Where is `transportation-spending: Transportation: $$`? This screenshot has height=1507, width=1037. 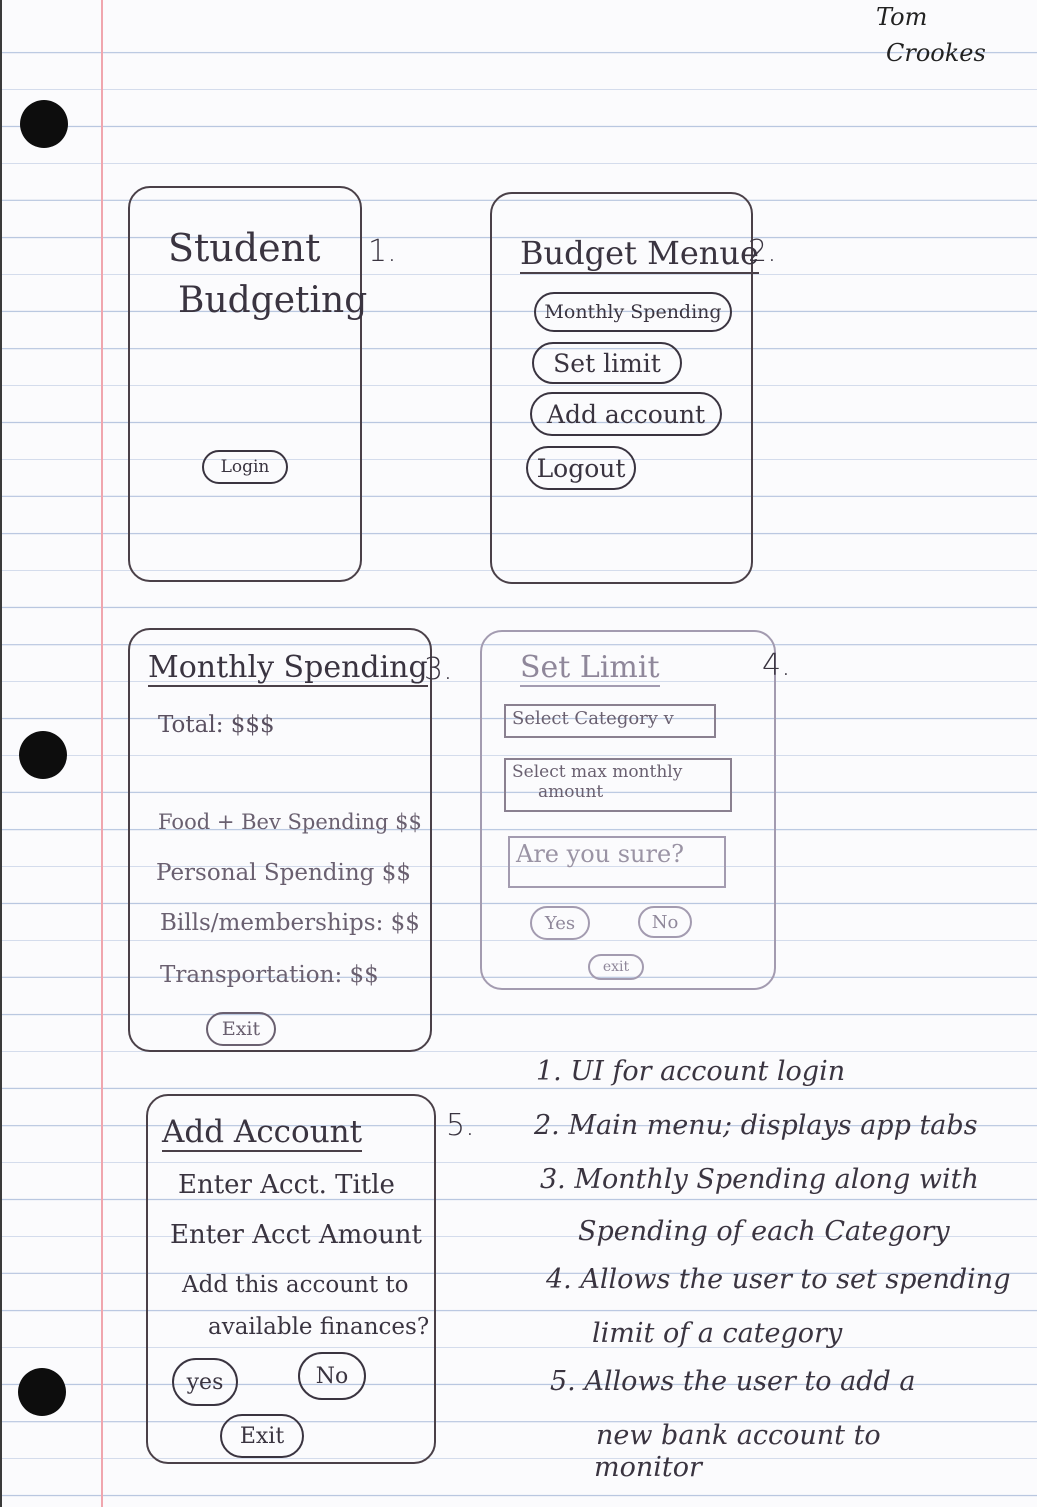 transportation-spending: Transportation: $$ is located at coordinates (269, 975).